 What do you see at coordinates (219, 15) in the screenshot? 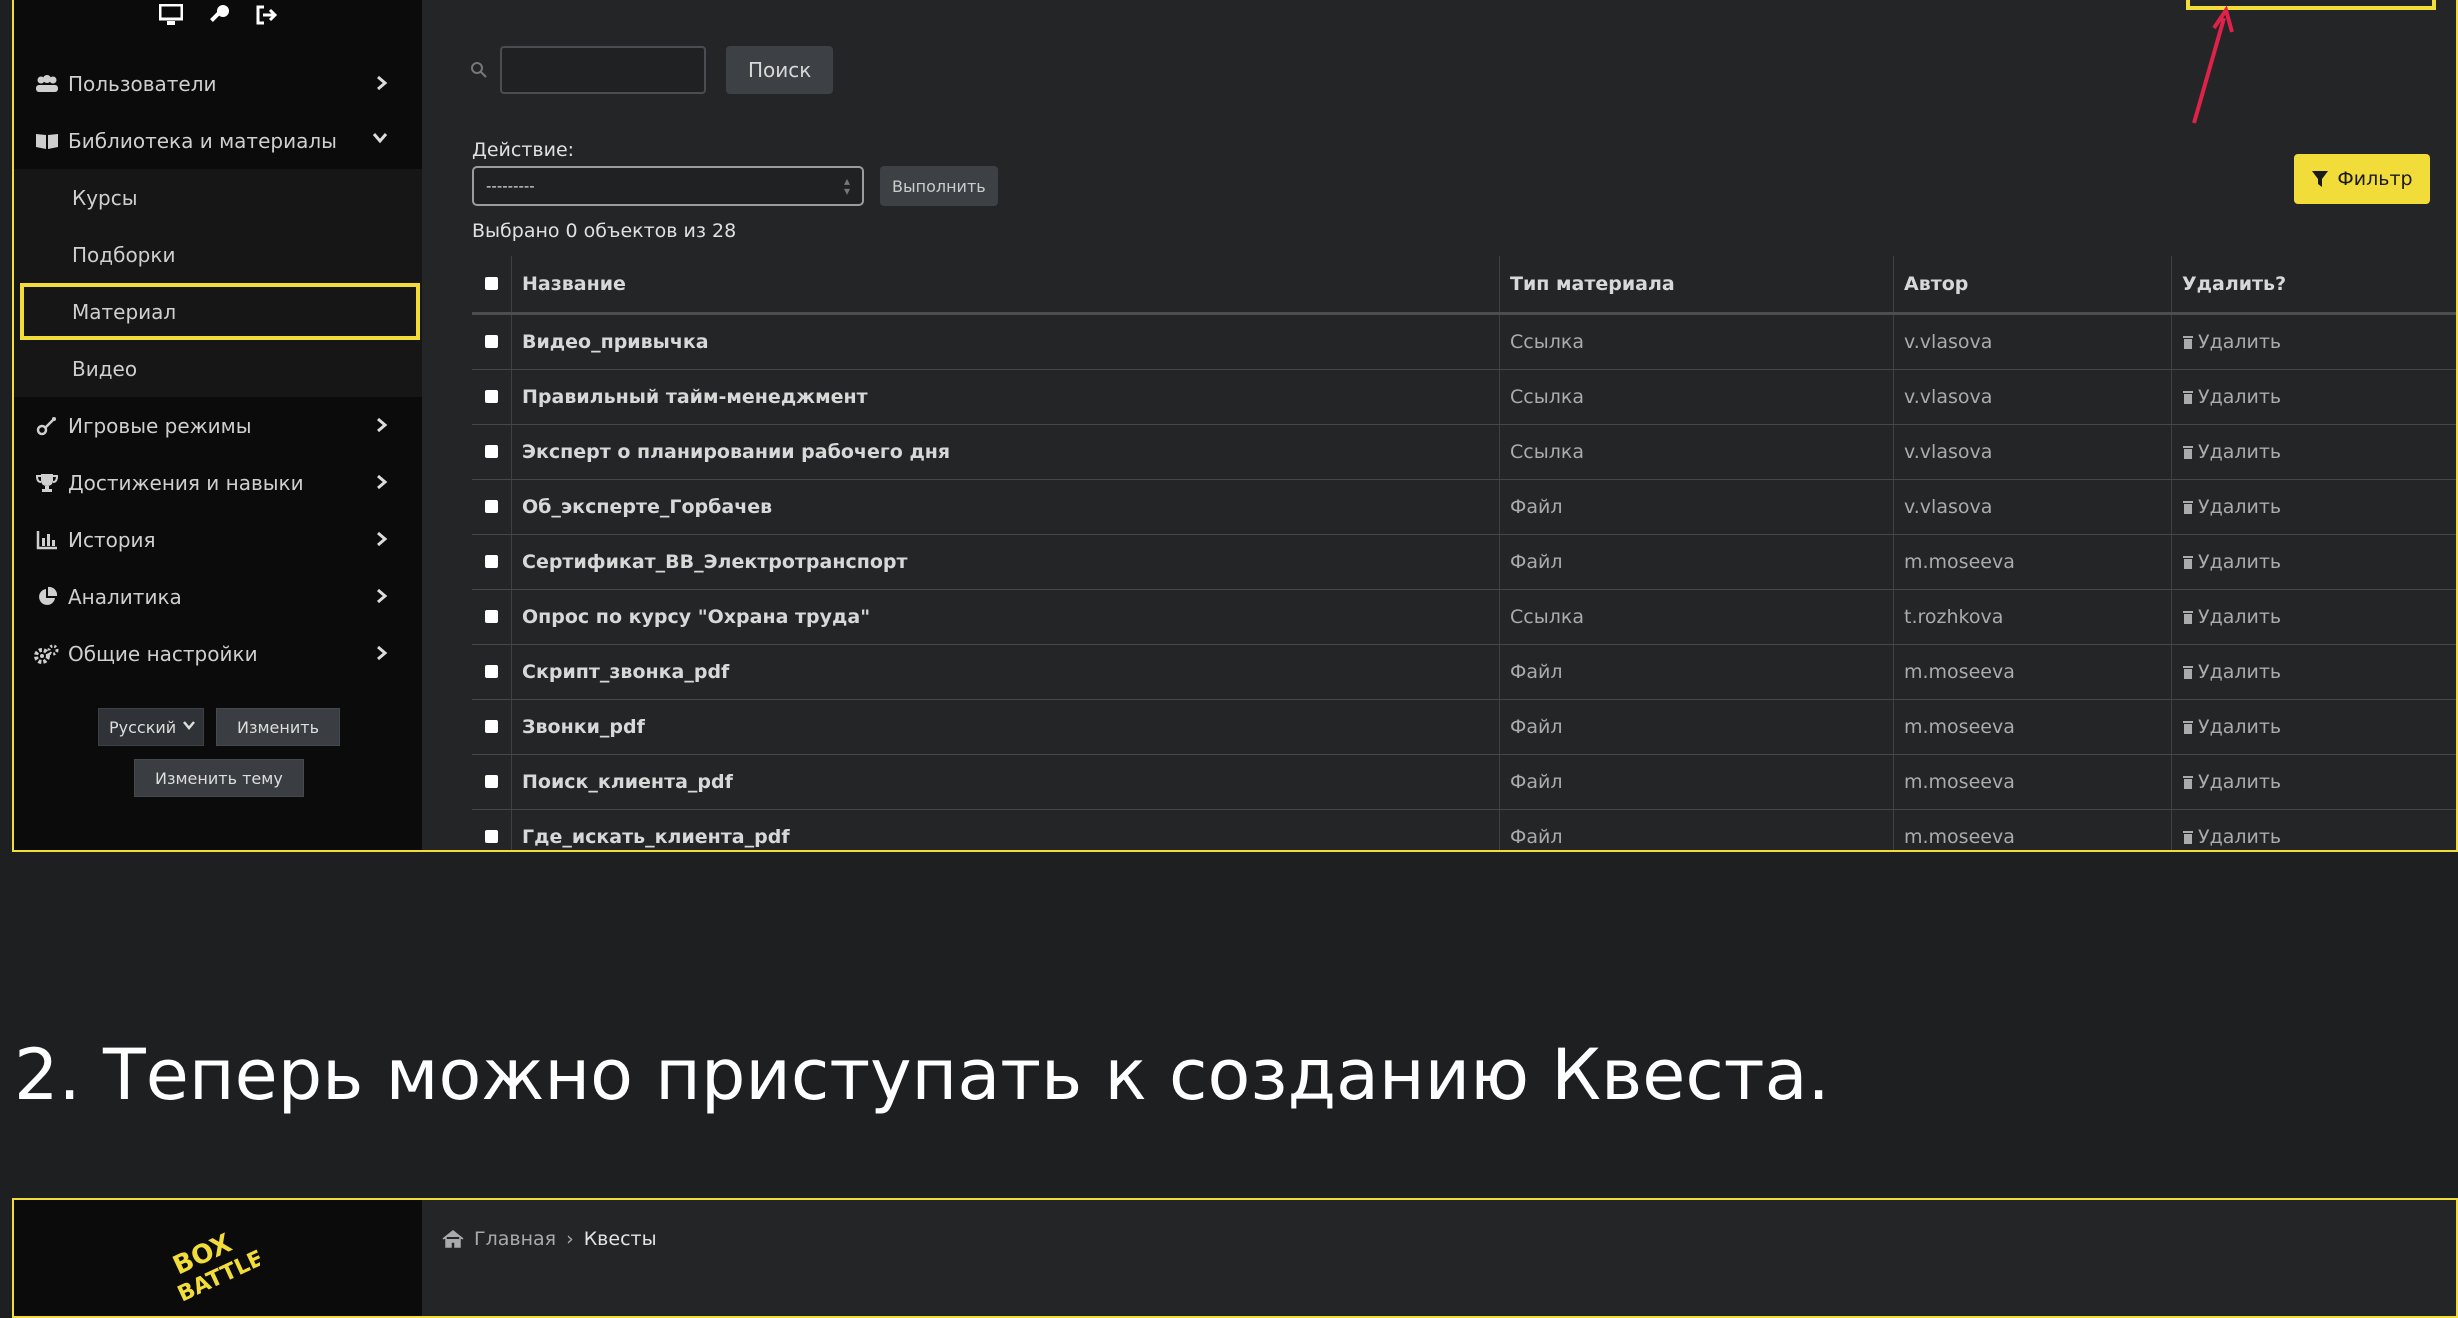
I see `key-icon` at bounding box center [219, 15].